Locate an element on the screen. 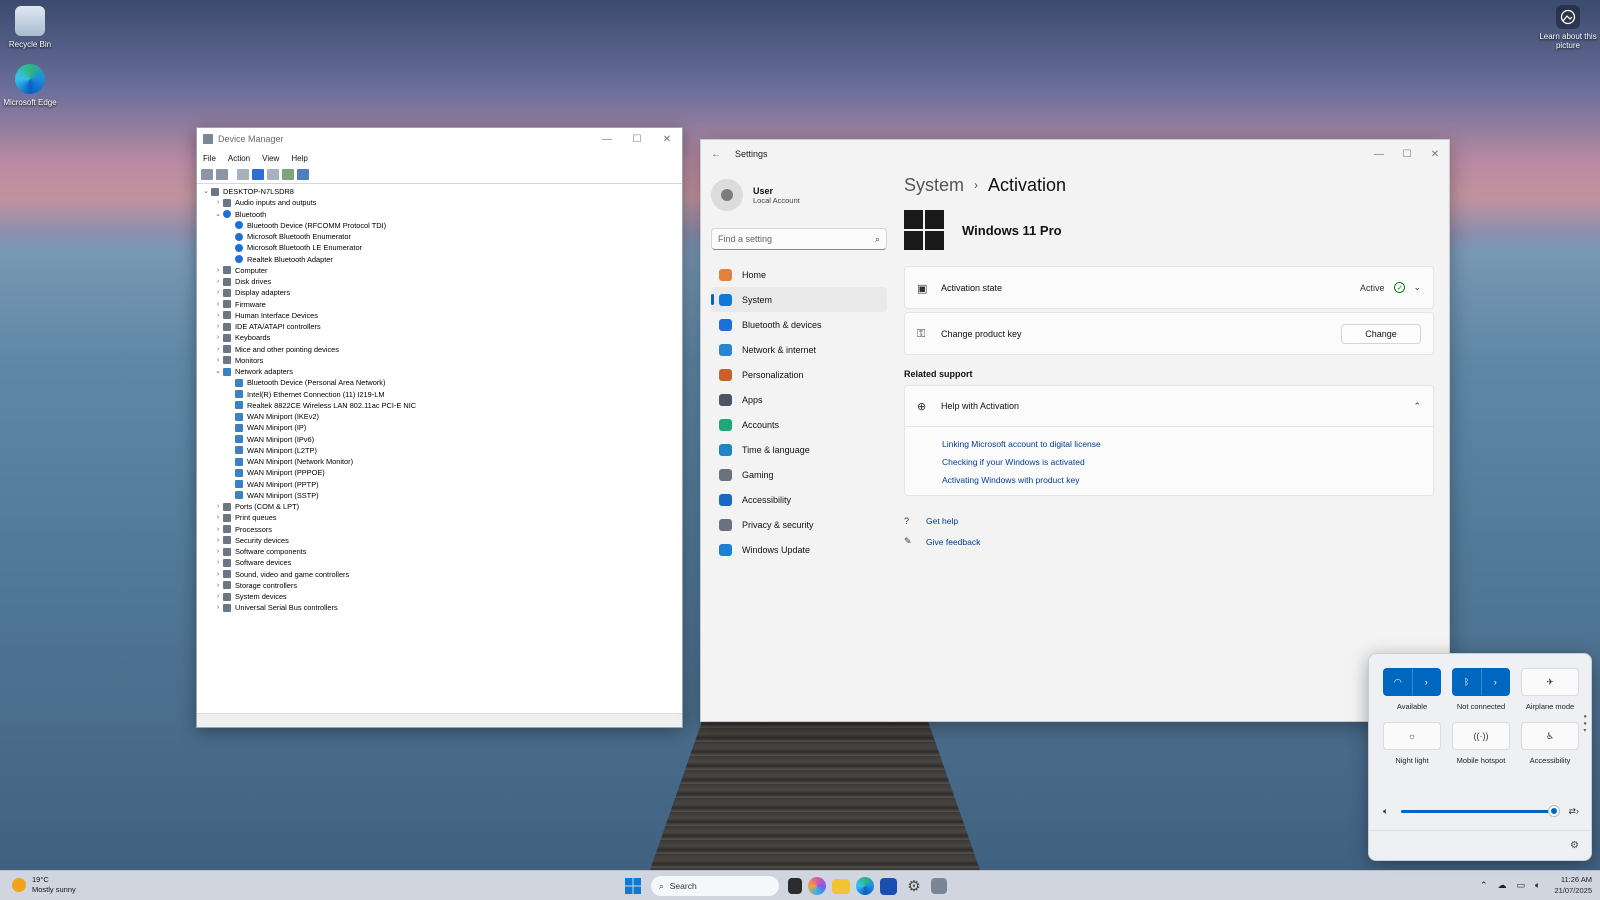 The height and width of the screenshot is (900, 1600). tree-node: › Universal Serial Bus controllers is located at coordinates (441, 607).